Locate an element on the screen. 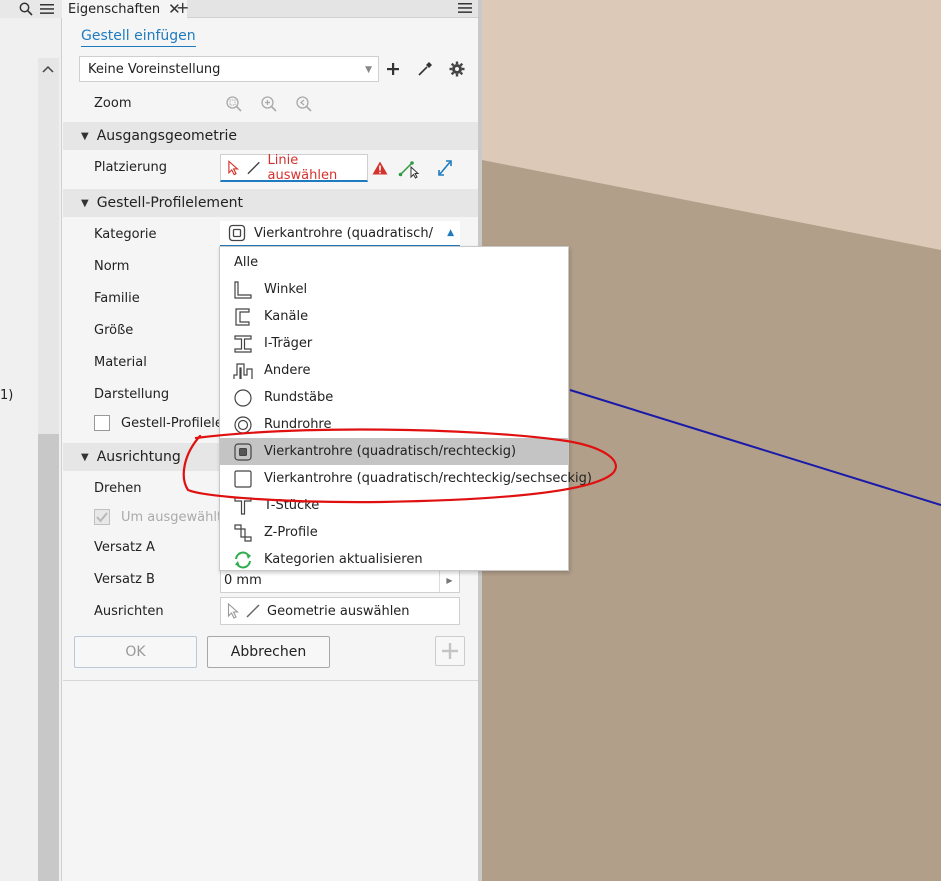 This screenshot has width=941, height=881. dropdown-item-channels: Kanäle is located at coordinates (394, 316).